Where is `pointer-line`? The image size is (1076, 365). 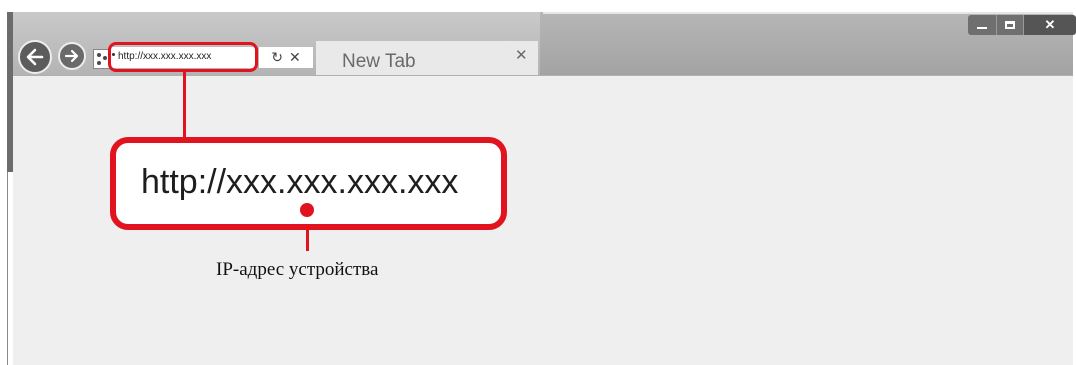 pointer-line is located at coordinates (307, 237).